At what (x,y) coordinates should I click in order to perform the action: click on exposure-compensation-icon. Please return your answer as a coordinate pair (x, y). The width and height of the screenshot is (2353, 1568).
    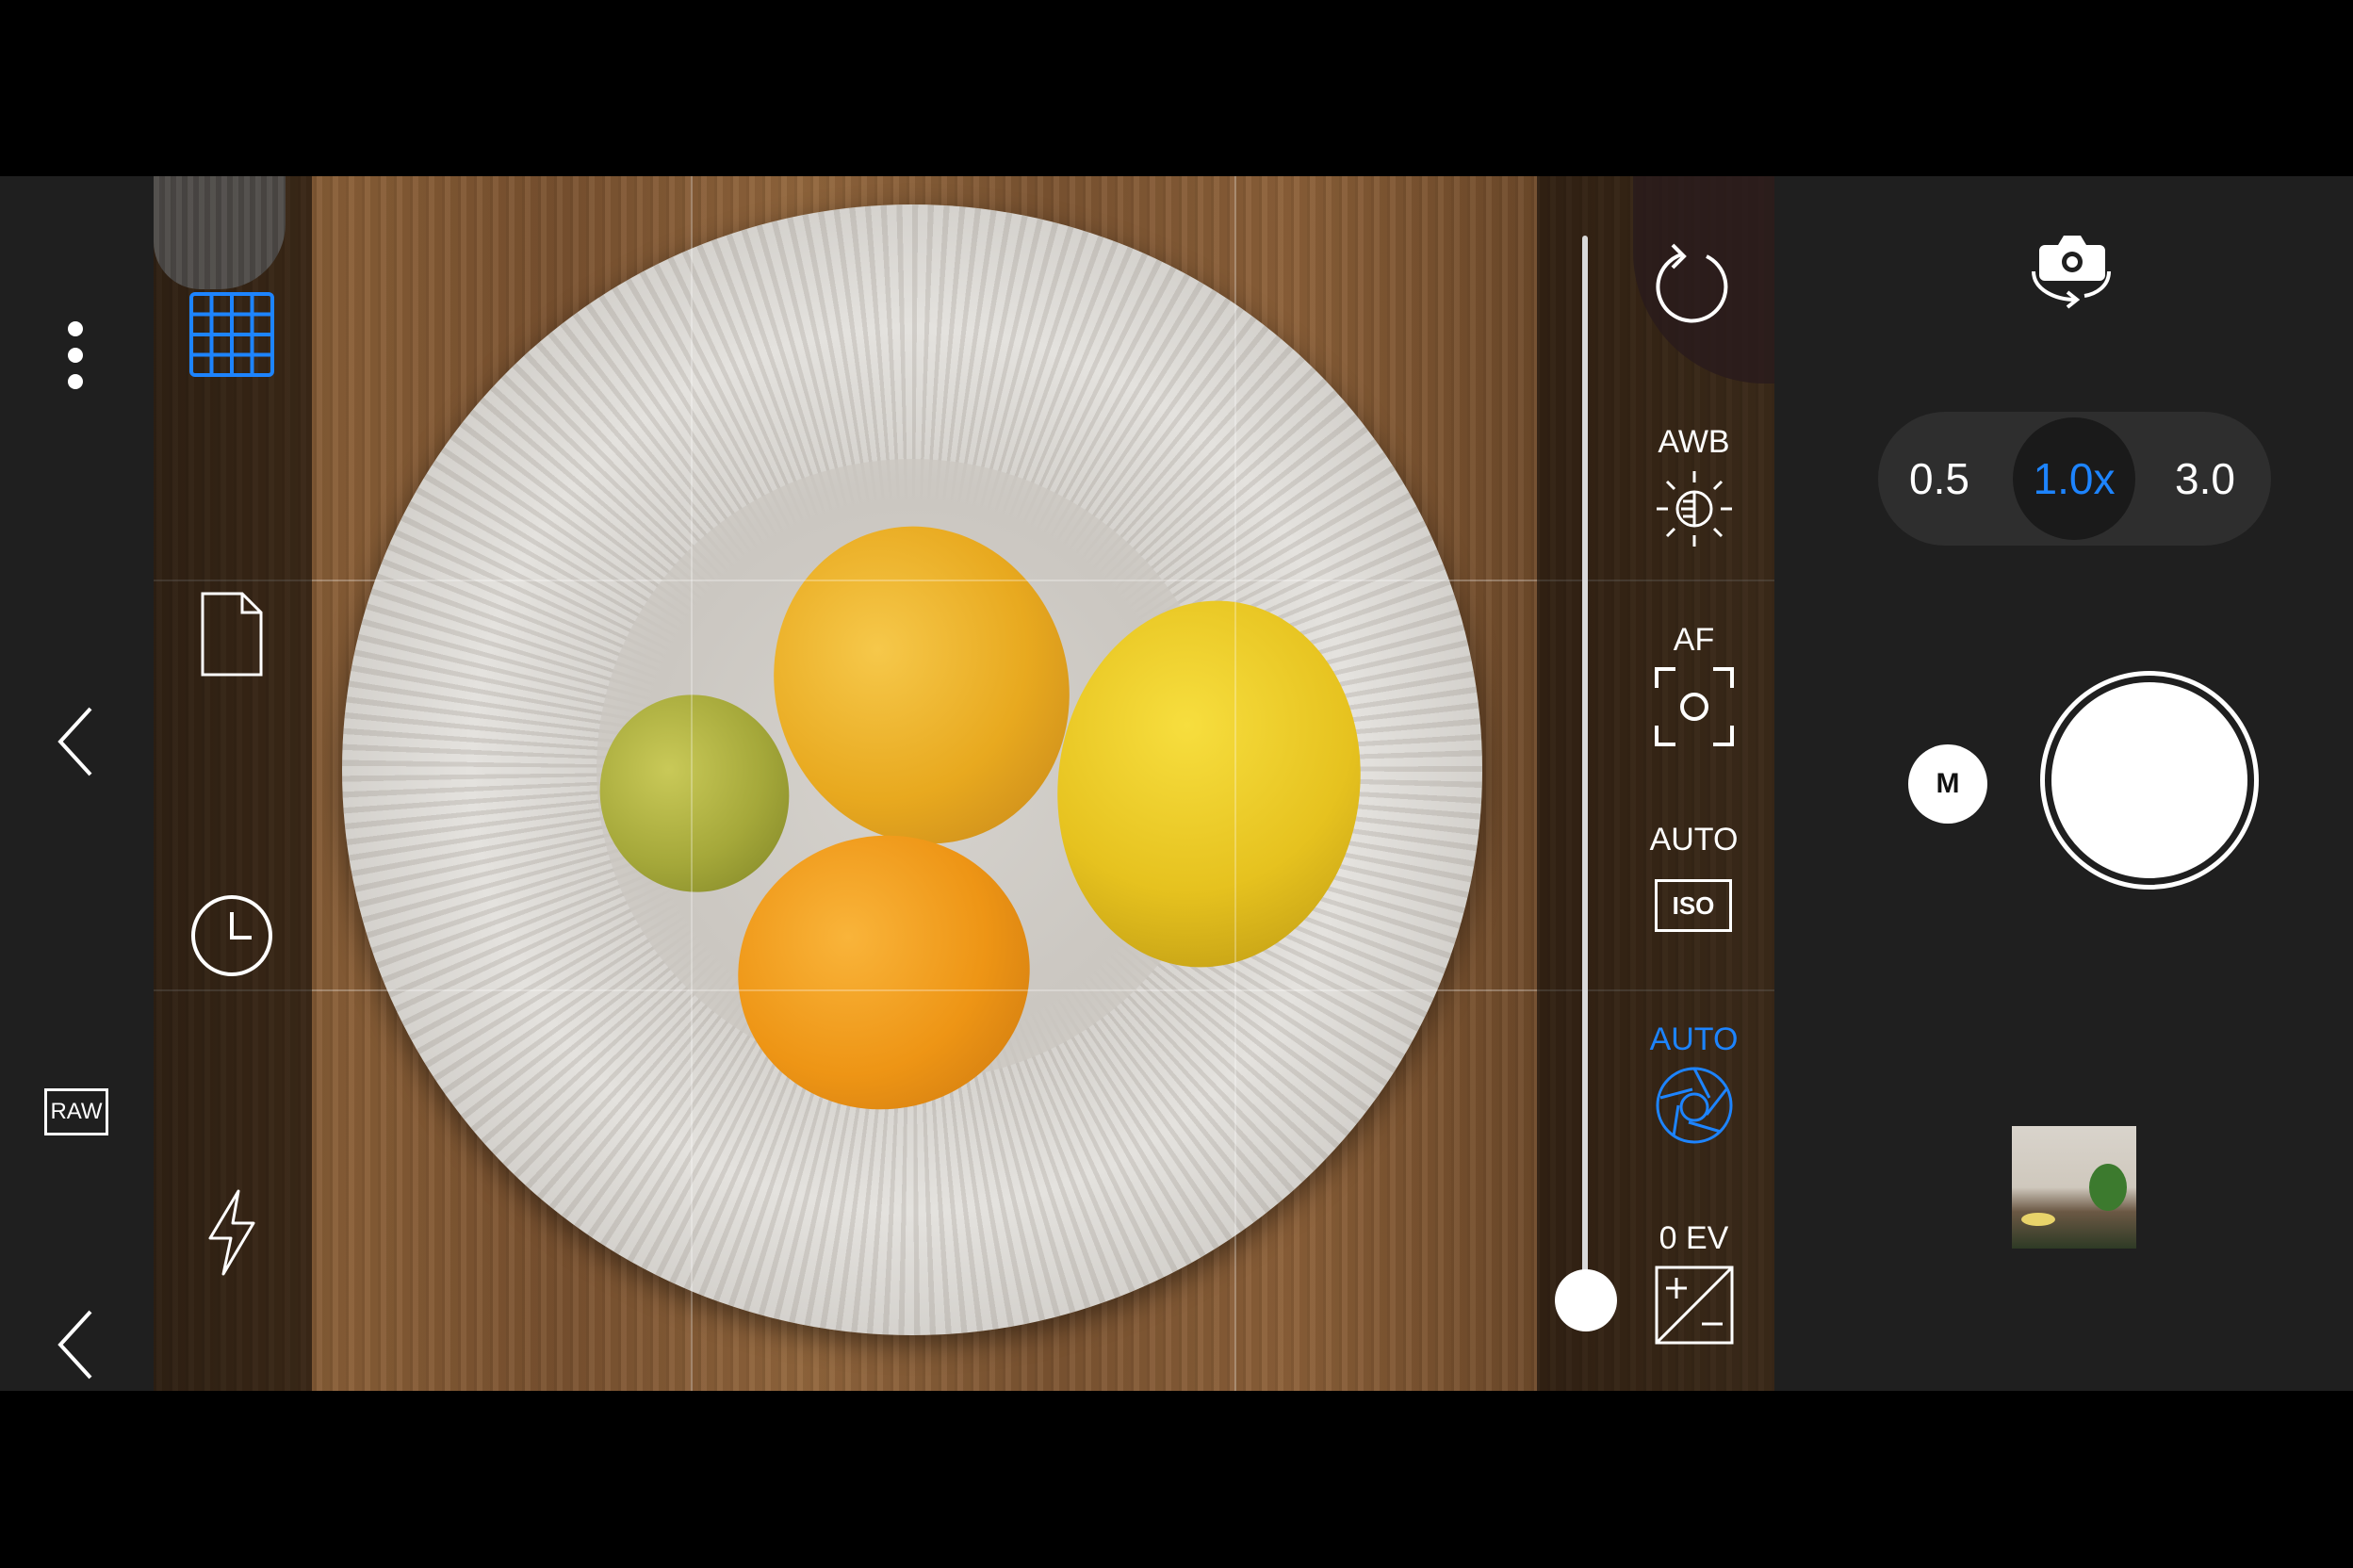
    Looking at the image, I should click on (1694, 1305).